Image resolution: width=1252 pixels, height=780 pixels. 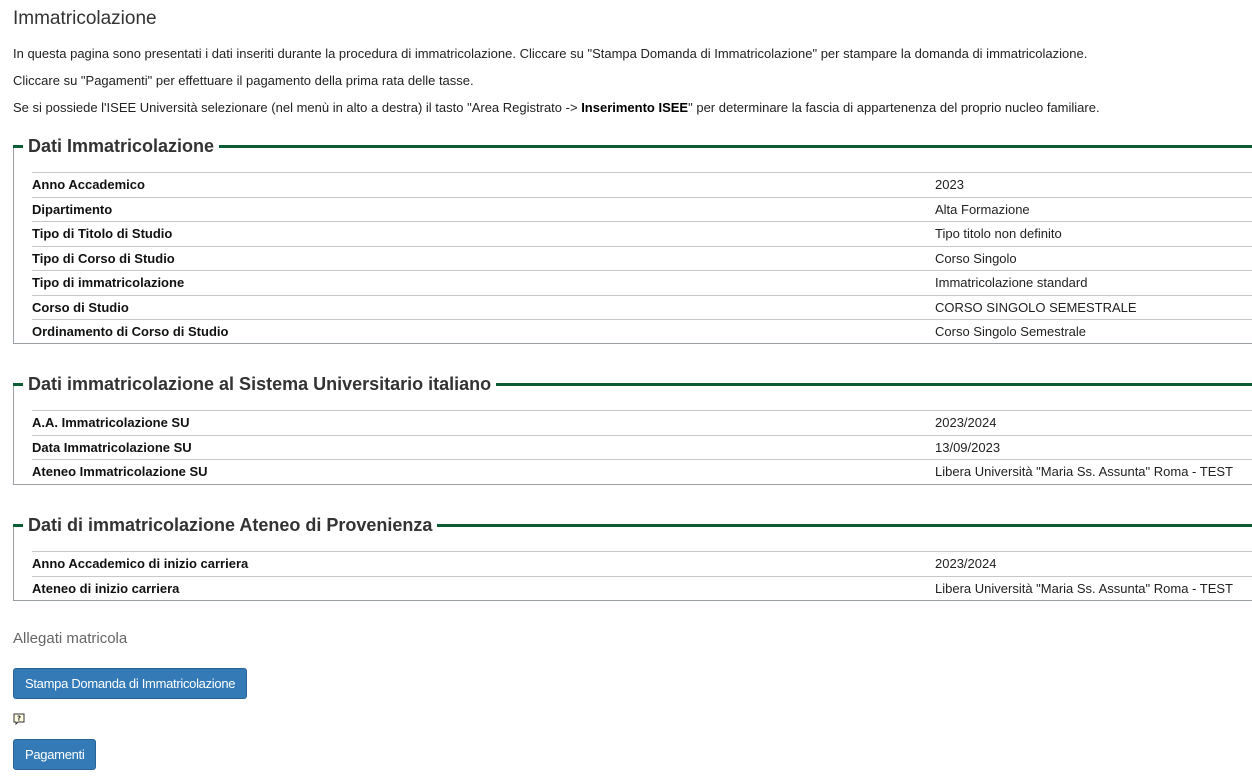 What do you see at coordinates (483, 258) in the screenshot?
I see `row-label: Tipo di Corso di Studio` at bounding box center [483, 258].